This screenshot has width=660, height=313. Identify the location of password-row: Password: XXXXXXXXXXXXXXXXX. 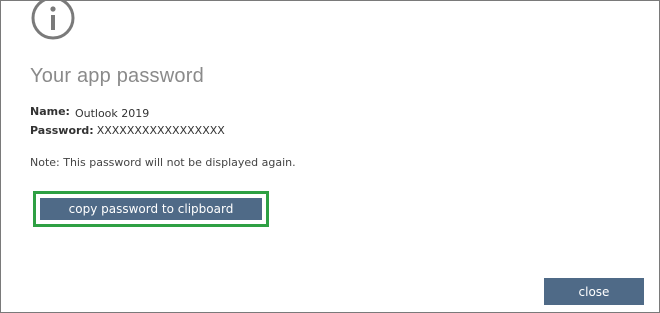
(127, 130).